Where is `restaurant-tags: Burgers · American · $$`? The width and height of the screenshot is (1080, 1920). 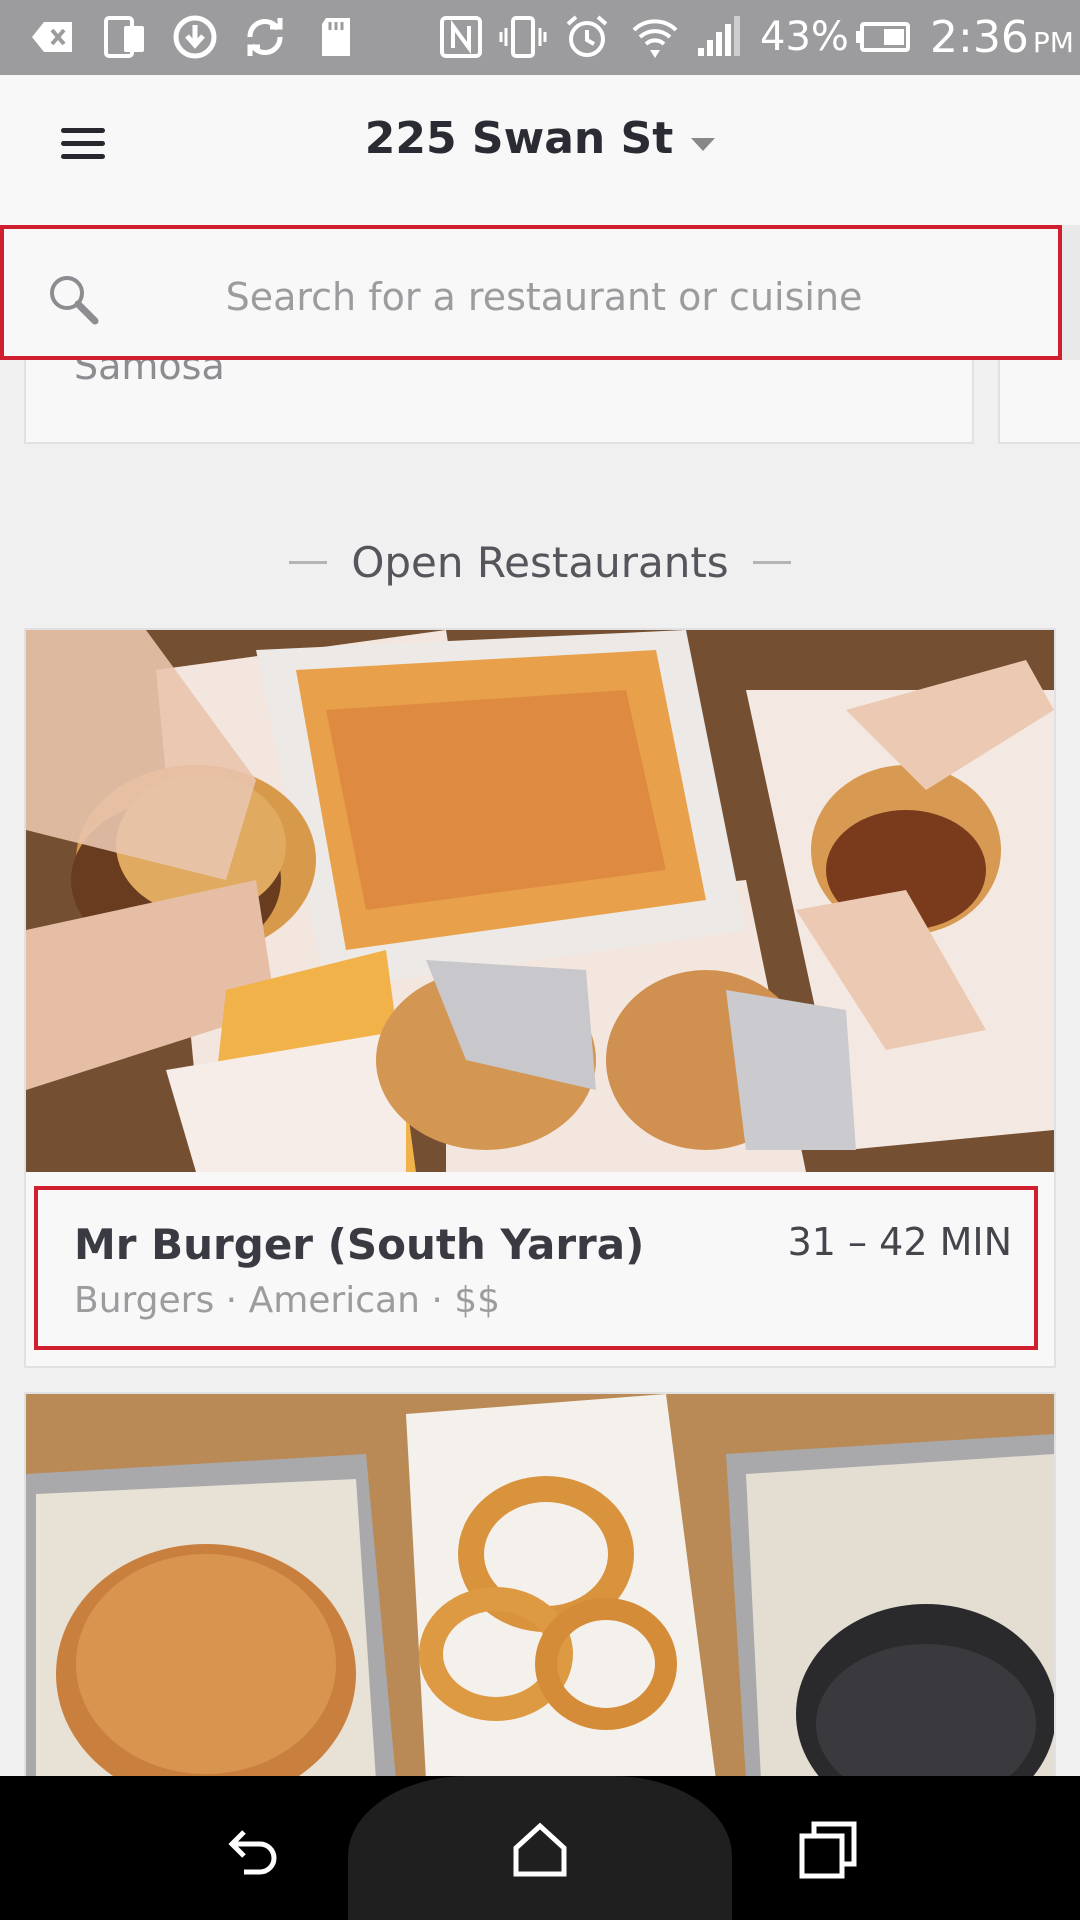
restaurant-tags: Burgers · American · $$ is located at coordinates (287, 1300).